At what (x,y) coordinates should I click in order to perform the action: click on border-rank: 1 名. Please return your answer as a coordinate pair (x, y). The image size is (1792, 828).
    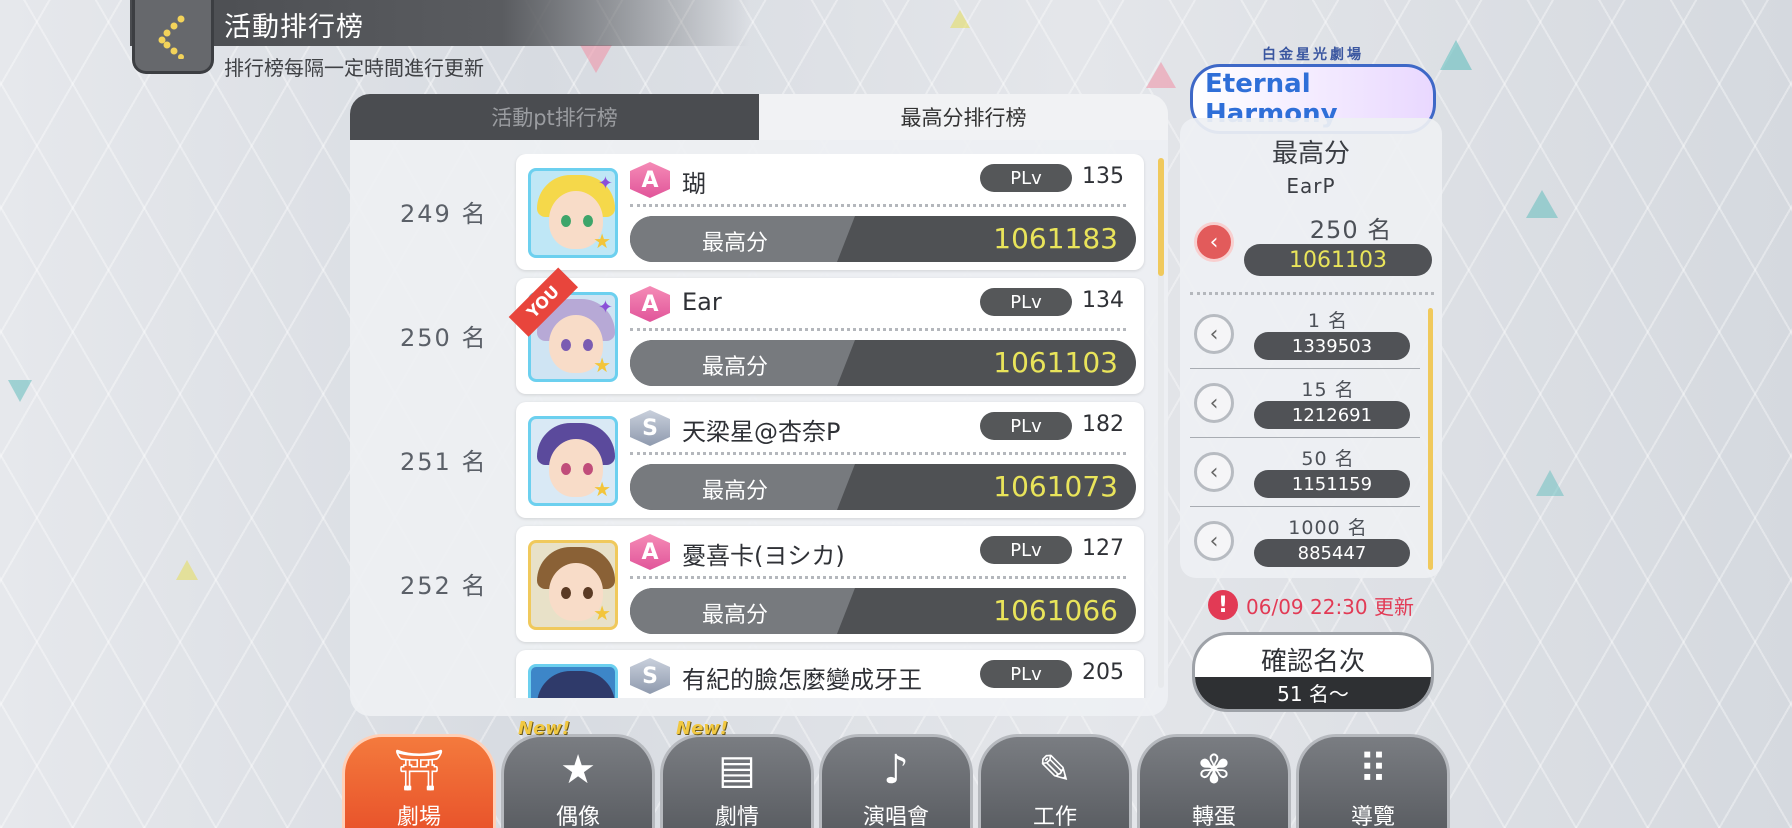
    Looking at the image, I should click on (1328, 321).